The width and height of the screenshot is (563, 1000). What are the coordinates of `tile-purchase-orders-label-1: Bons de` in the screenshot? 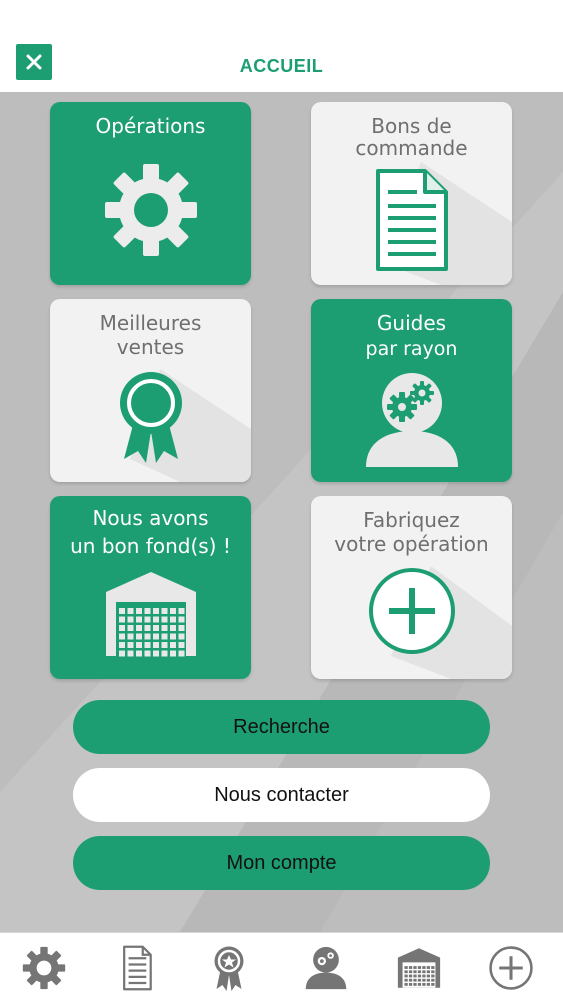 It's located at (411, 126).